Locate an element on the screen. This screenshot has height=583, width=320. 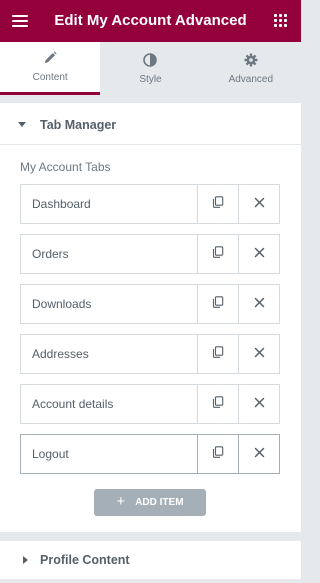
section-tab-manager-toggle: Tab Manager is located at coordinates (150, 124).